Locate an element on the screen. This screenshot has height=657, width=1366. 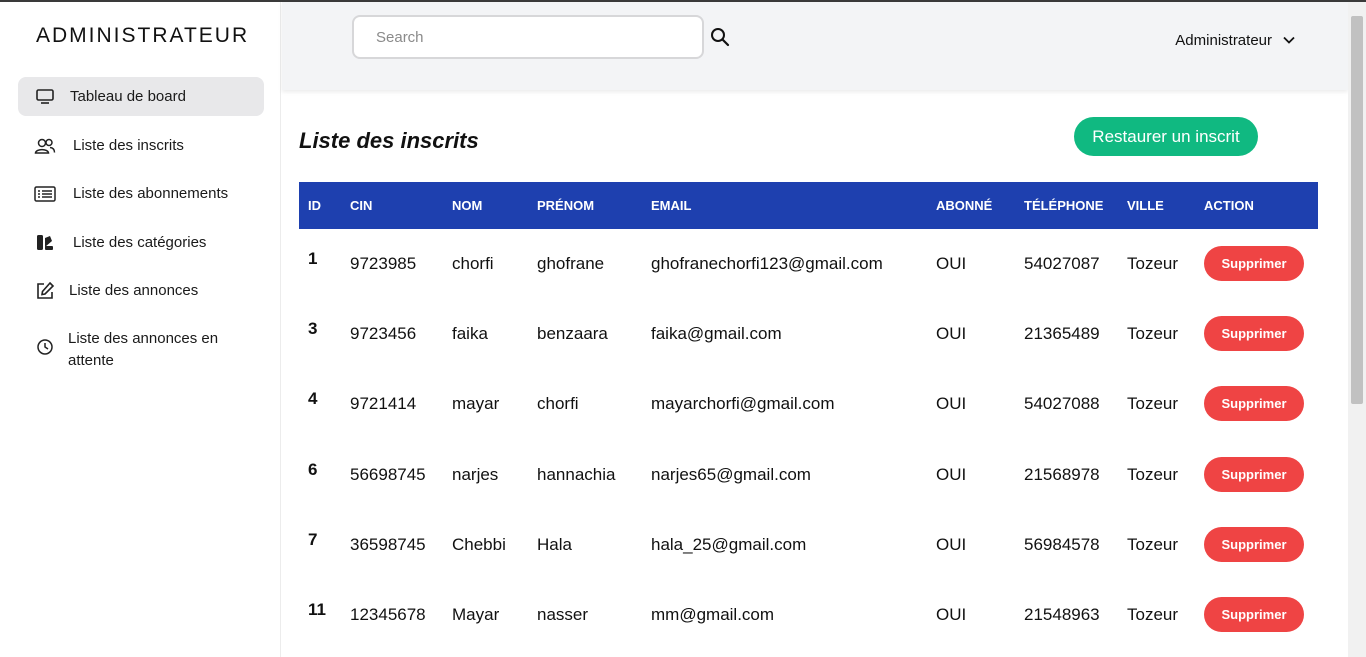
sidebar-item-annonces: Liste des annonces is located at coordinates (141, 291).